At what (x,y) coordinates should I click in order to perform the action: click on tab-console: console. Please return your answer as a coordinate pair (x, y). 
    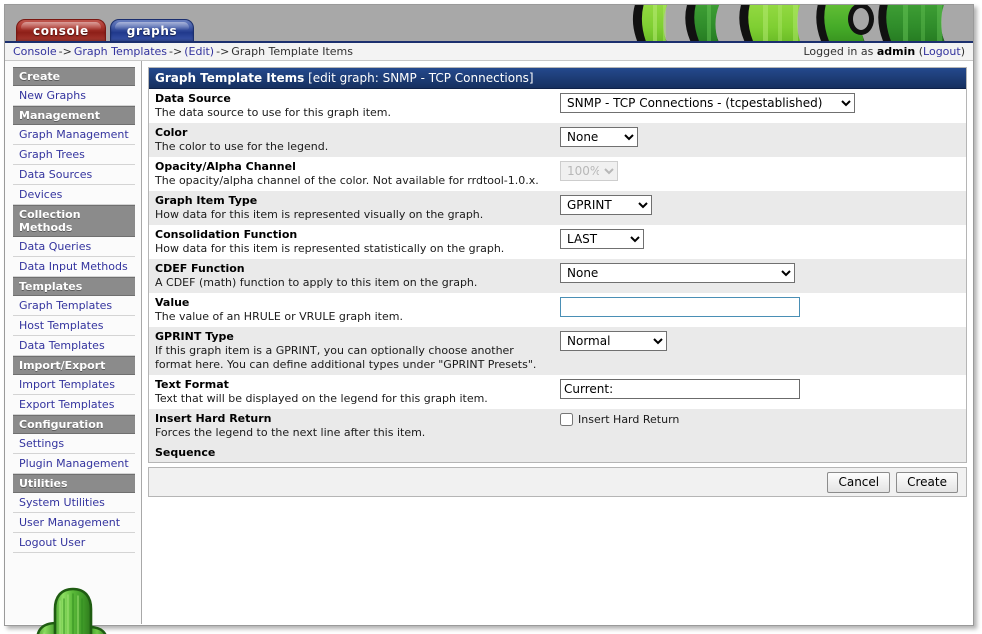
    Looking at the image, I should click on (61, 30).